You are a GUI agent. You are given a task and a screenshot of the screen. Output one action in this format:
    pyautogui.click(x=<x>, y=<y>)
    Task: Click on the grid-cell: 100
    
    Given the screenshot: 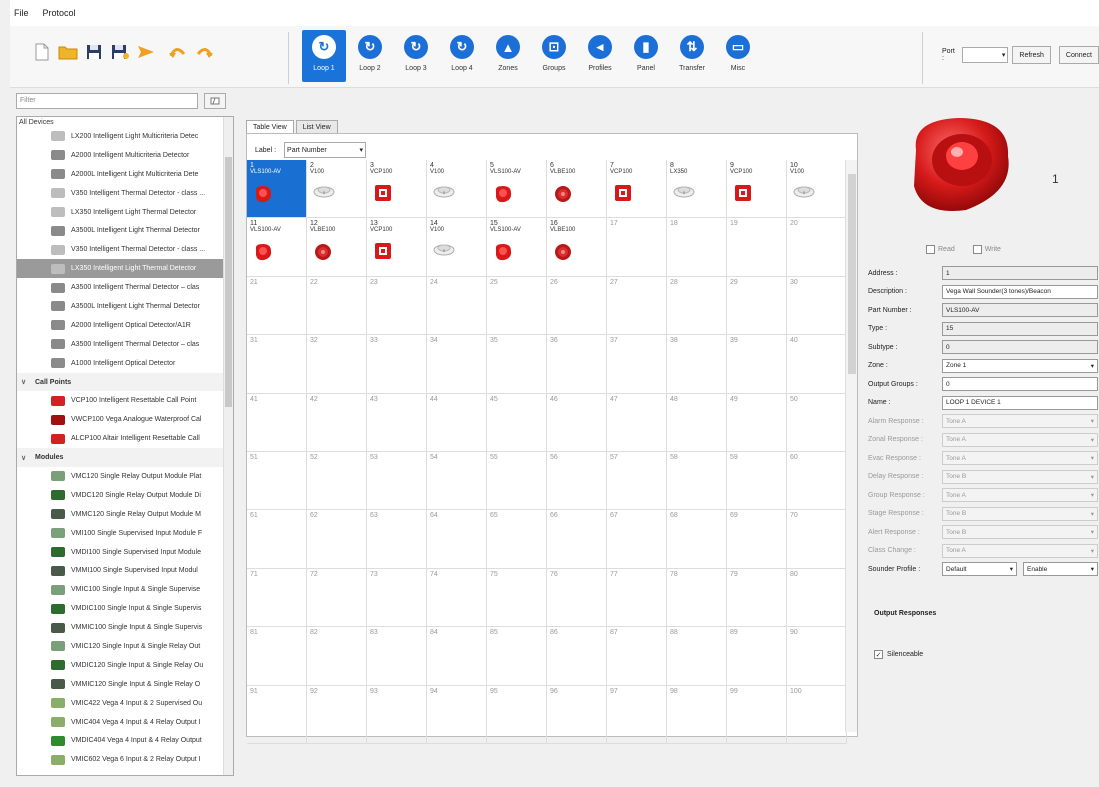 What is the action you would take?
    pyautogui.click(x=817, y=714)
    